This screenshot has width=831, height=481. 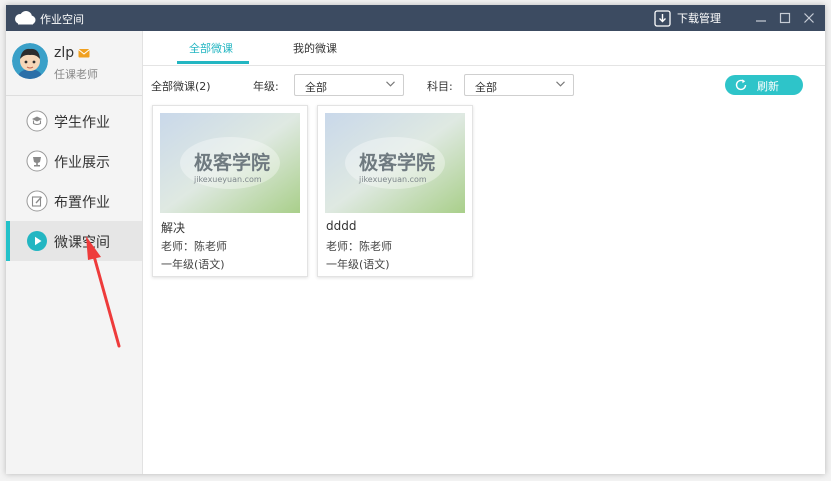 What do you see at coordinates (213, 62) in the screenshot?
I see `tab-underline` at bounding box center [213, 62].